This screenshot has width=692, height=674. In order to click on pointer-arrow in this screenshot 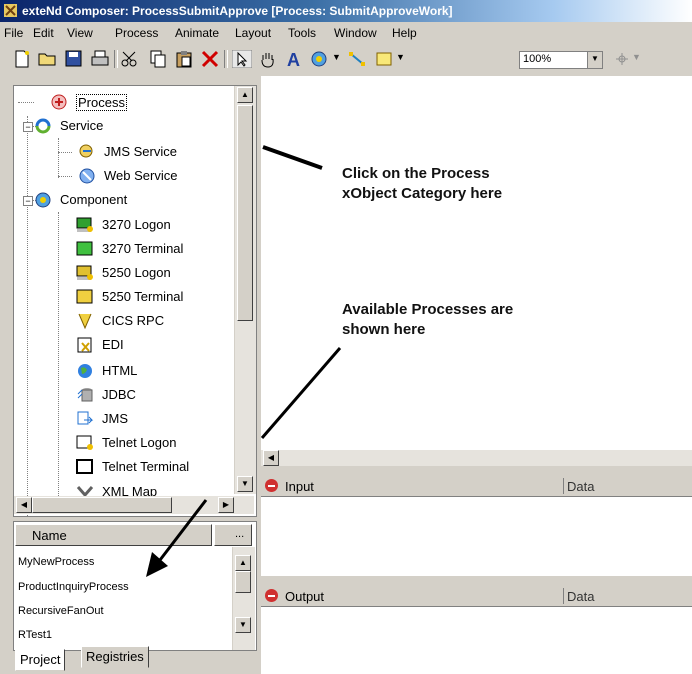, I will do `click(183, 530)`.